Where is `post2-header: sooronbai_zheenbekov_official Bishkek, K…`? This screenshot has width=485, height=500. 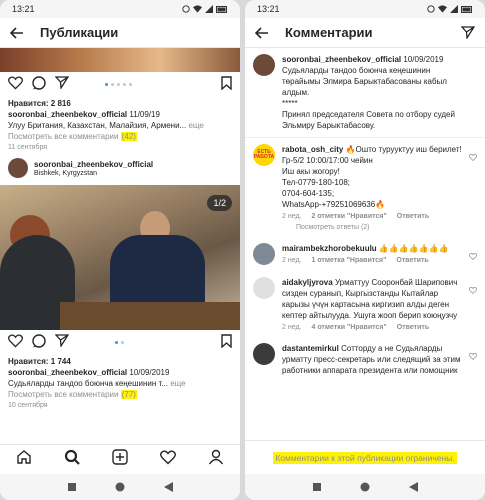
post2-header: sooronbai_zheenbekov_official Bishkek, K… is located at coordinates (120, 168).